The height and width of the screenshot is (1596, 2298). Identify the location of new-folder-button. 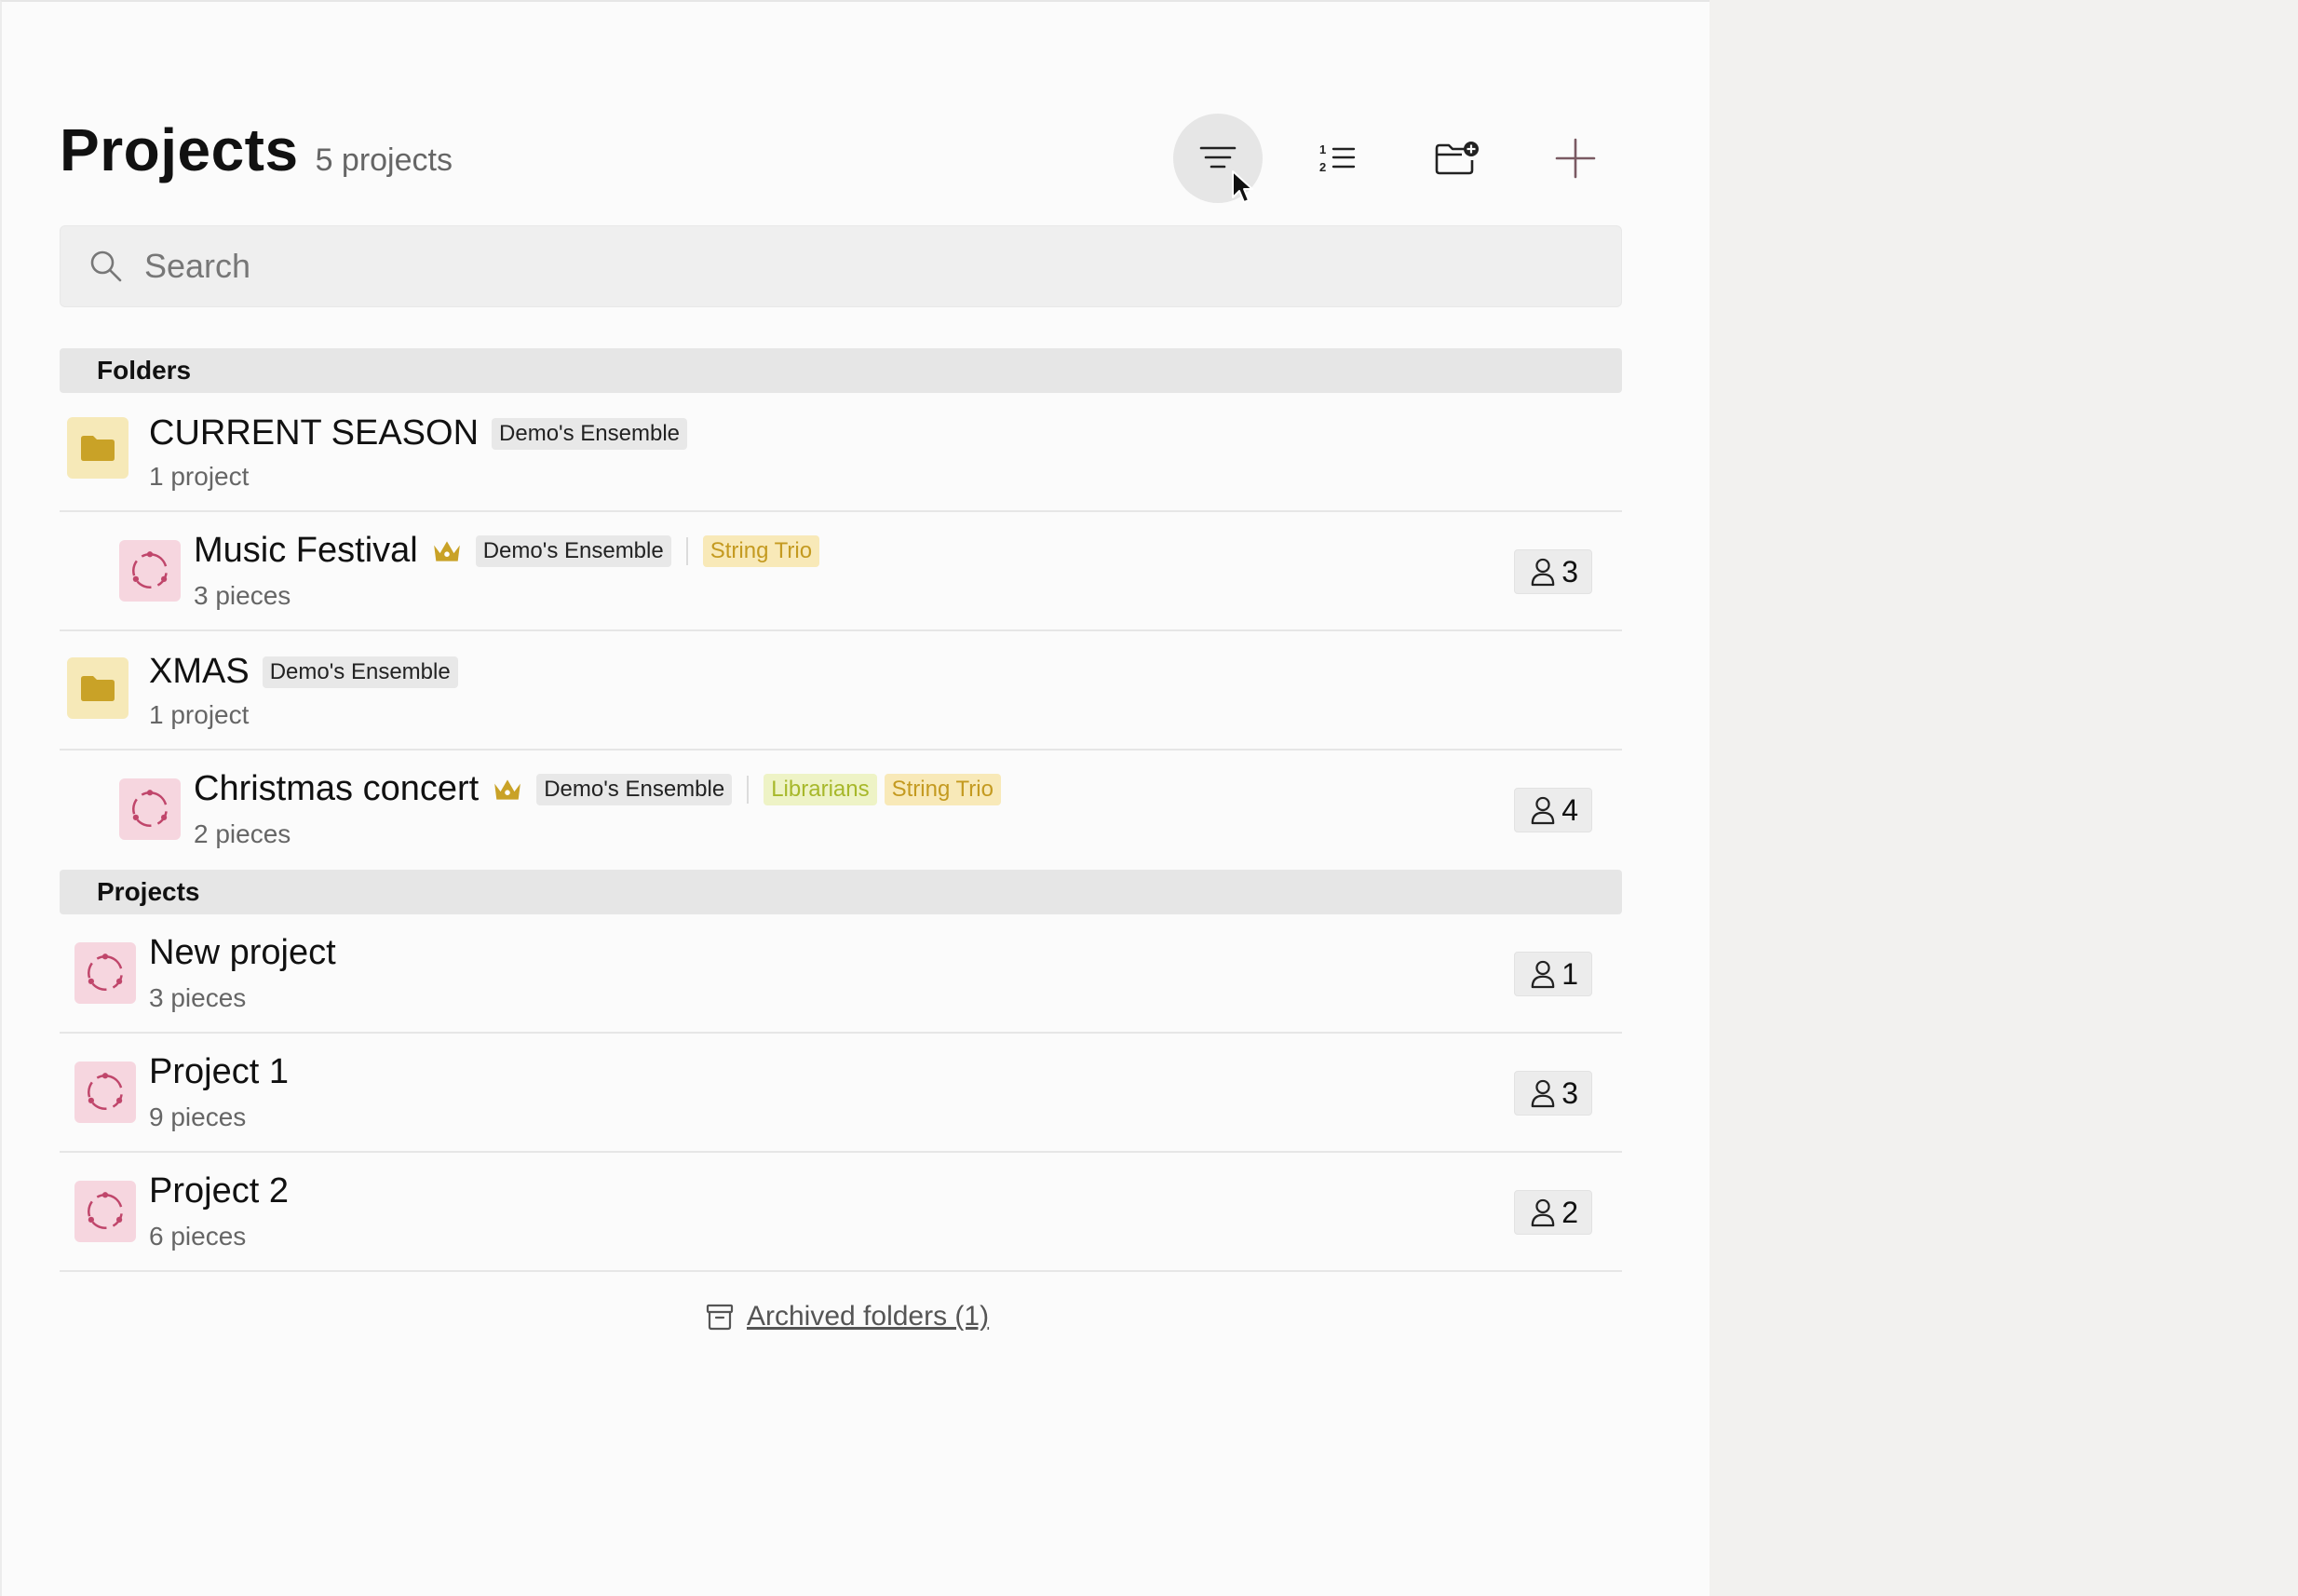
(1457, 158).